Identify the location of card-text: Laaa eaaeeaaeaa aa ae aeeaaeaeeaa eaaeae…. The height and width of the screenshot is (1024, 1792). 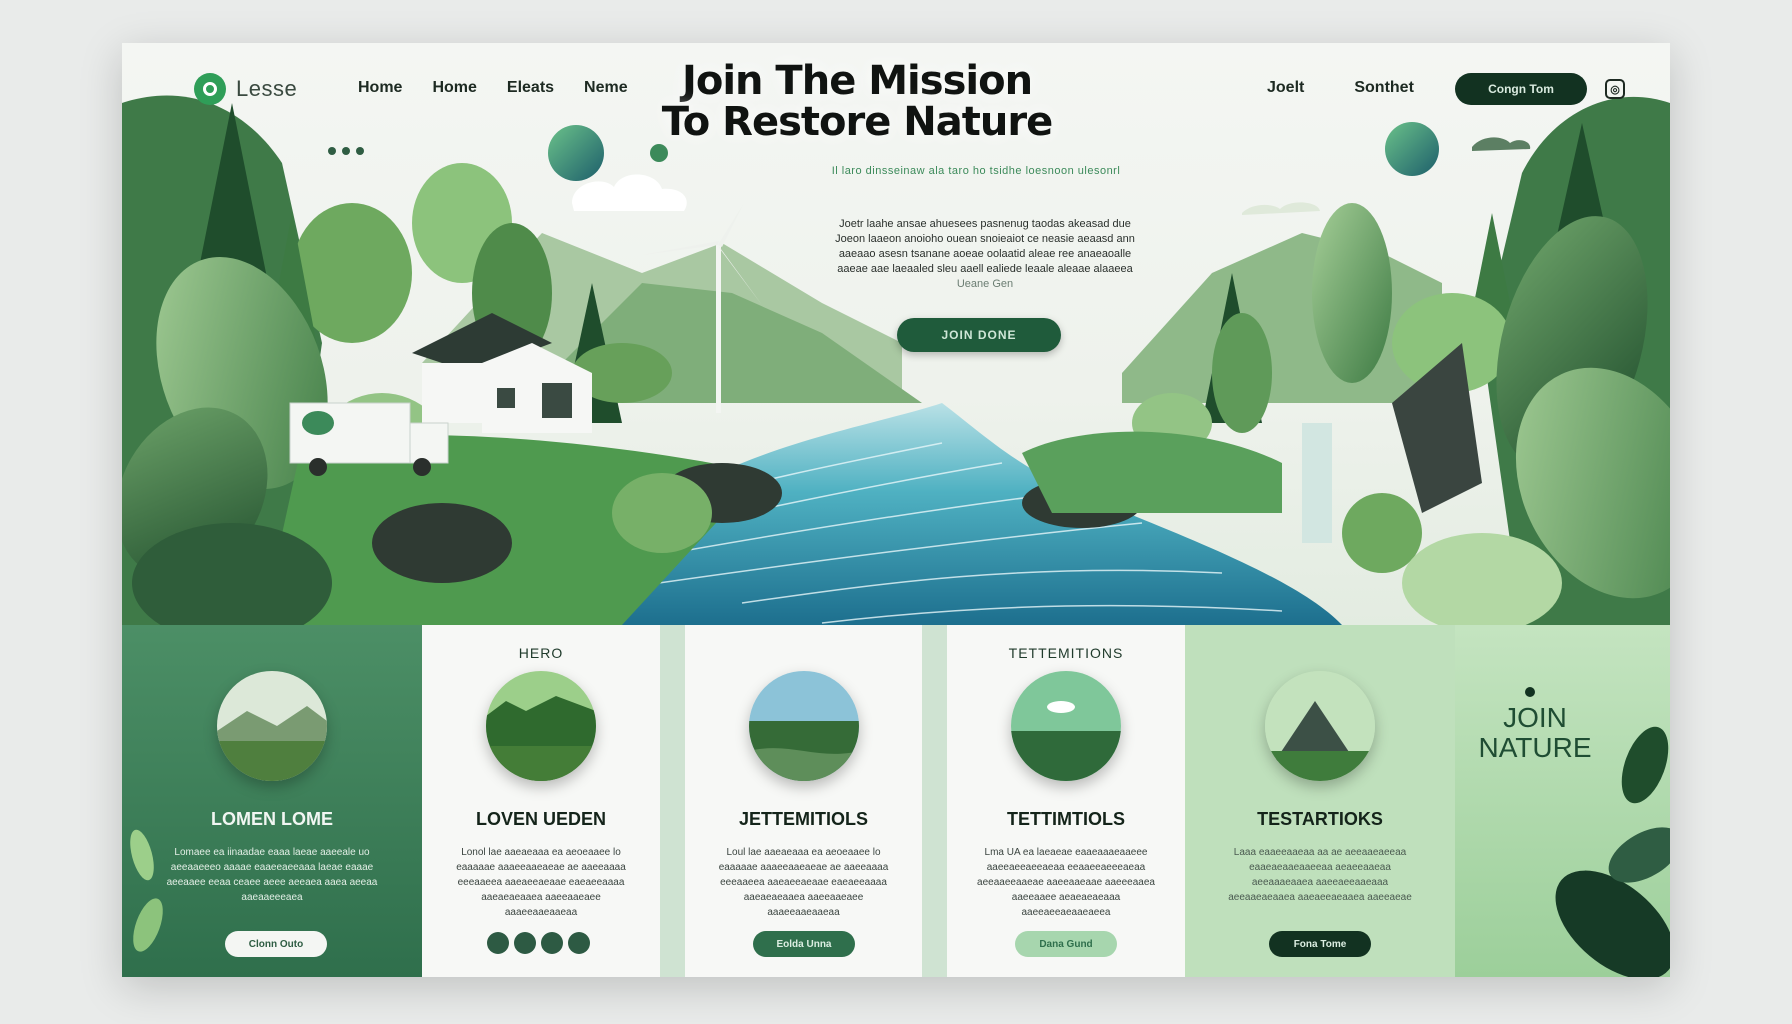
(1320, 875).